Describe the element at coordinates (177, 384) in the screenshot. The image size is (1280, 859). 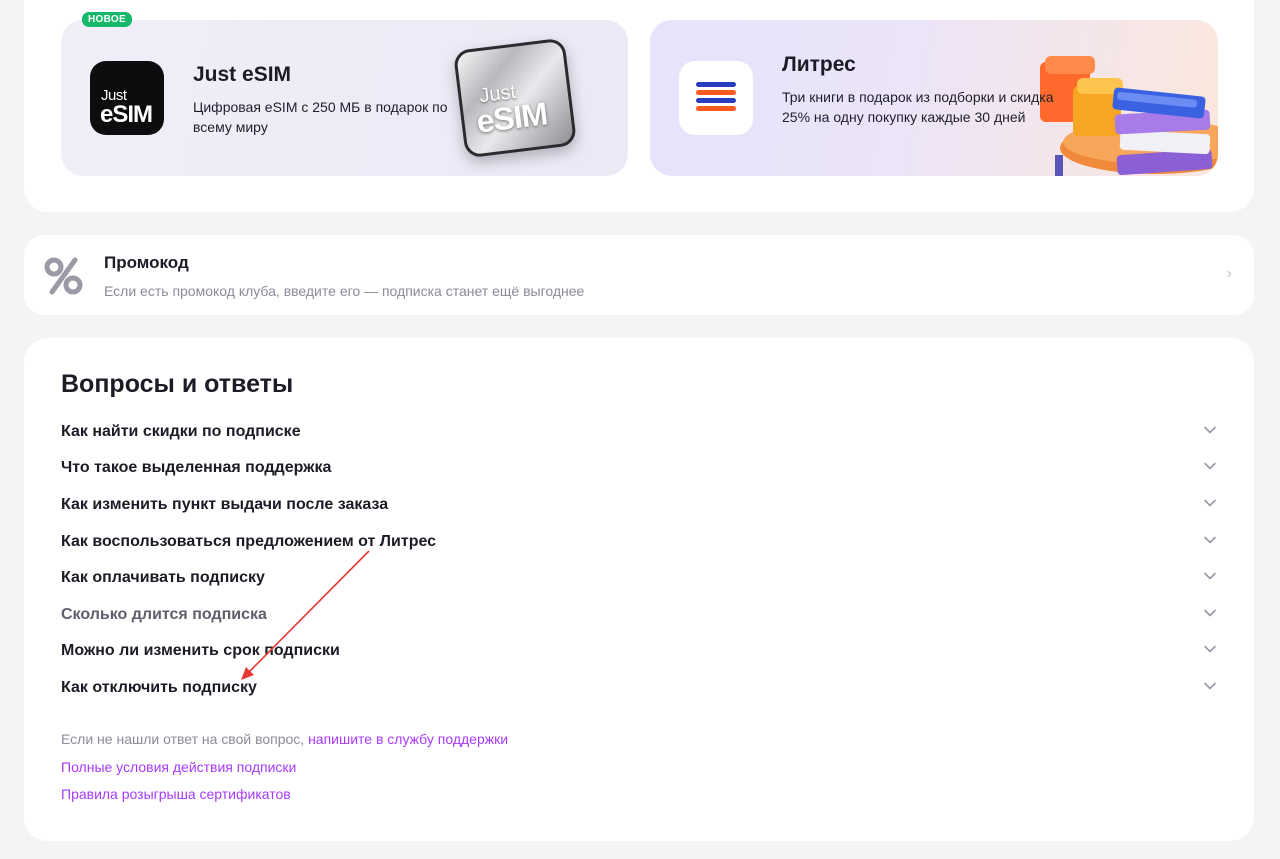
I see `faq-title: Вопросы и ответы` at that location.